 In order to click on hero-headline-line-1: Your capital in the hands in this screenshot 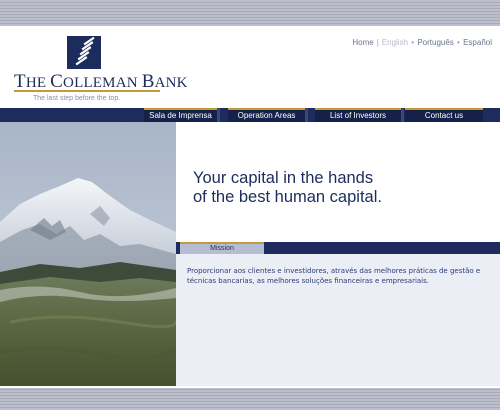, I will do `click(283, 178)`.